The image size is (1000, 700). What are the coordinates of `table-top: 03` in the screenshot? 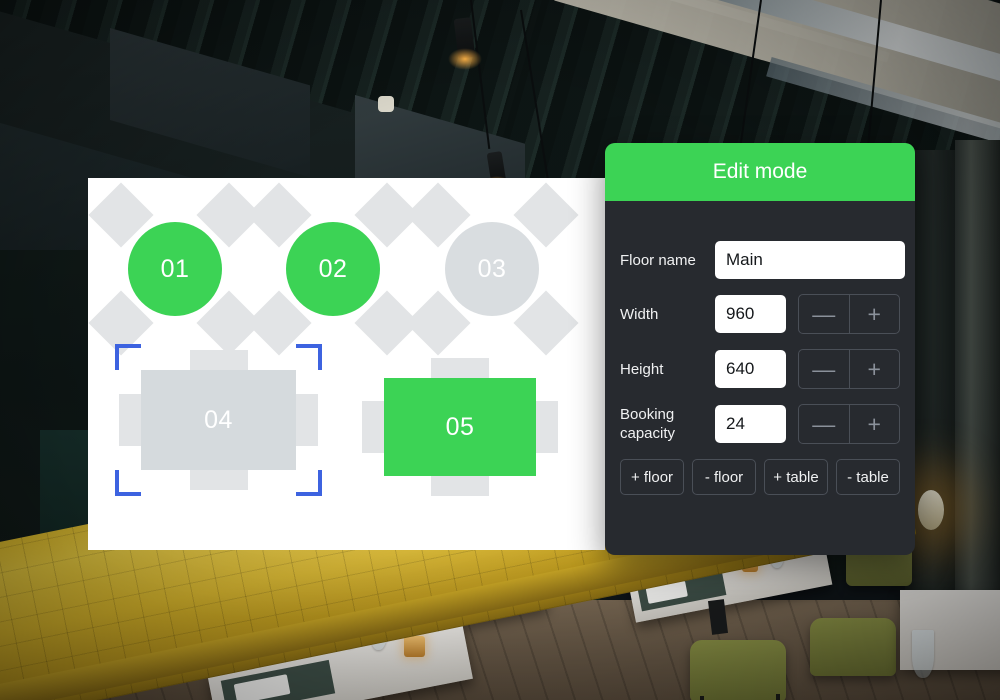 It's located at (492, 269).